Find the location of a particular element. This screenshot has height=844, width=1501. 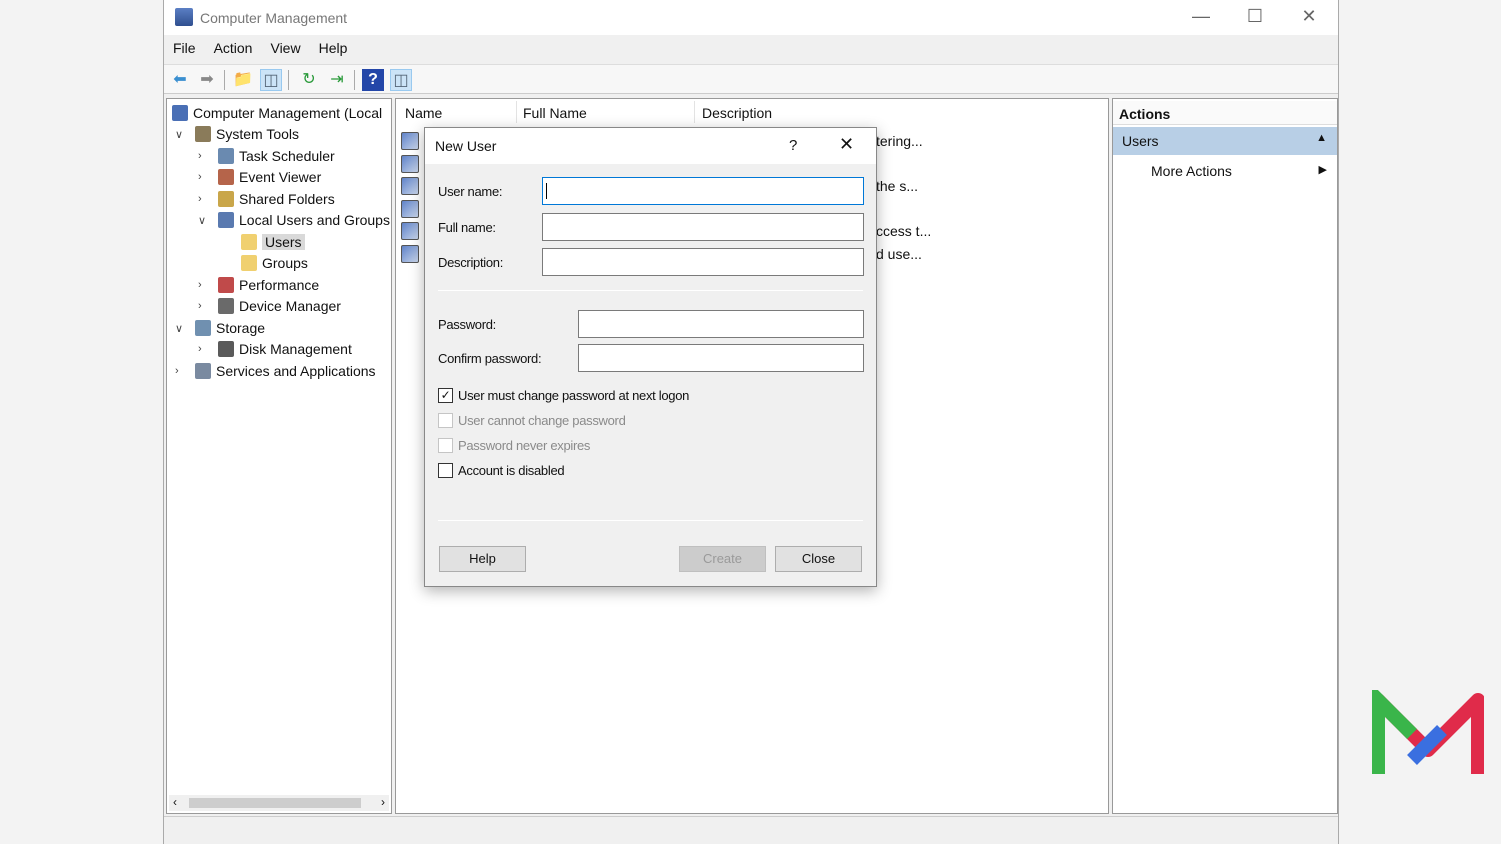

password-input is located at coordinates (721, 324).